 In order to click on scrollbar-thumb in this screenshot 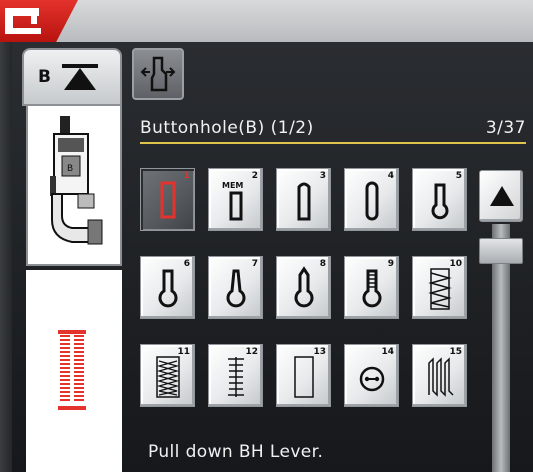, I will do `click(501, 251)`.